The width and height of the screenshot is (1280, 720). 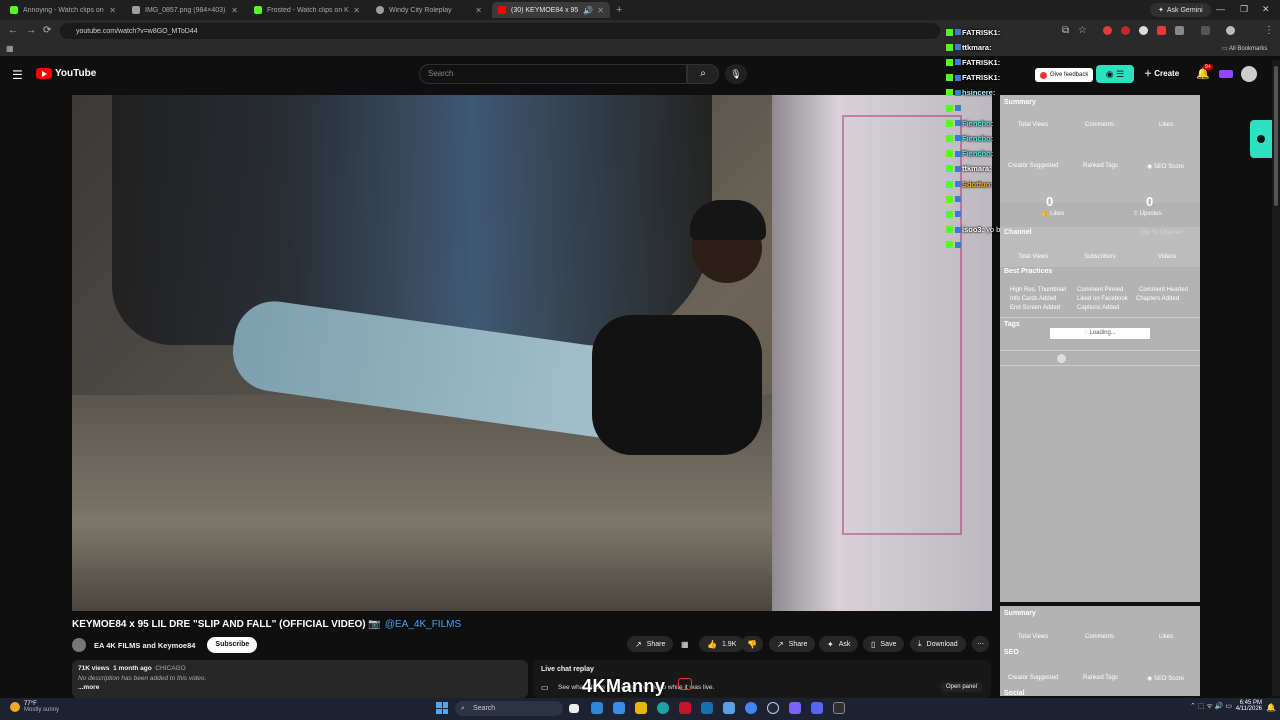 What do you see at coordinates (553, 74) in the screenshot?
I see `search-input: Search` at bounding box center [553, 74].